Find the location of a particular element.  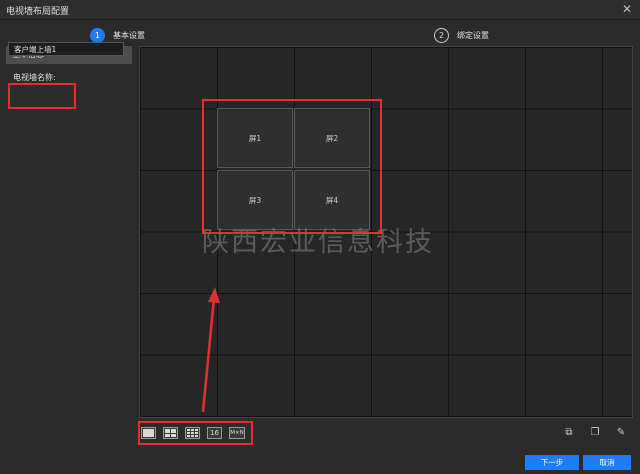

tvwall-name-input is located at coordinates (66, 49).